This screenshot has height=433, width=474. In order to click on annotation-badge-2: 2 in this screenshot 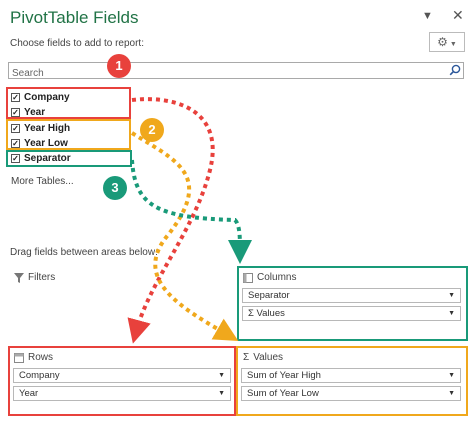, I will do `click(152, 130)`.